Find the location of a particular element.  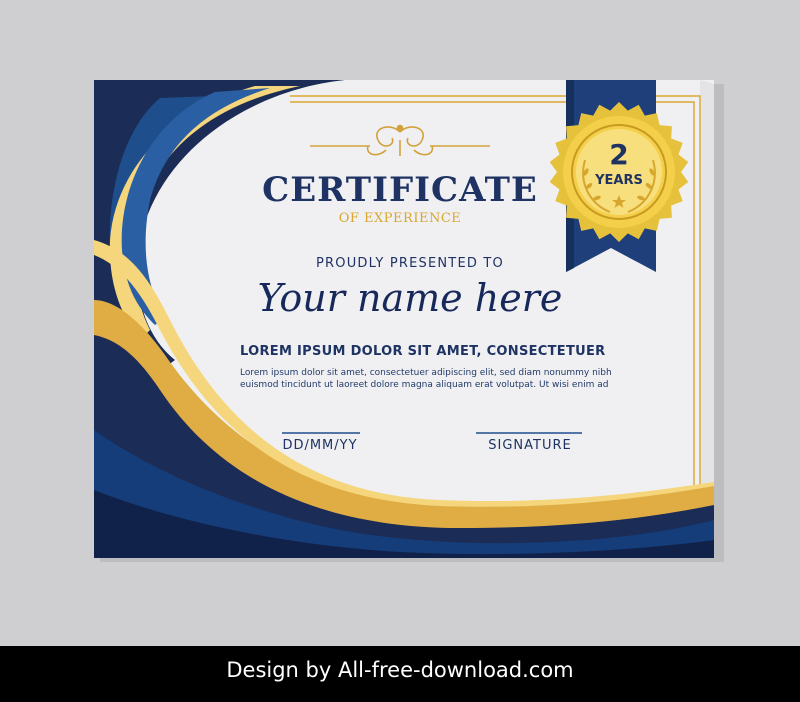

certificate-title: CERTIFICATE is located at coordinates (400, 190).